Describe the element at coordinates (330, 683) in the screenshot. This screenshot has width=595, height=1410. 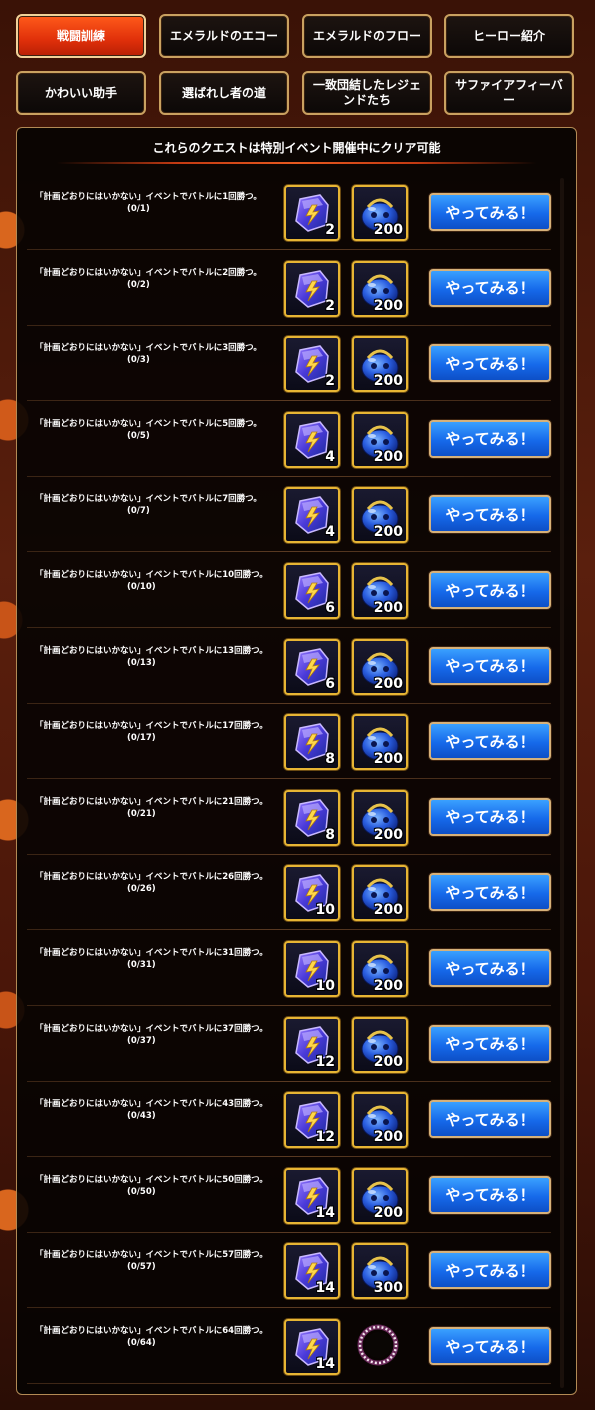
I see `reward-quantity: 6` at that location.